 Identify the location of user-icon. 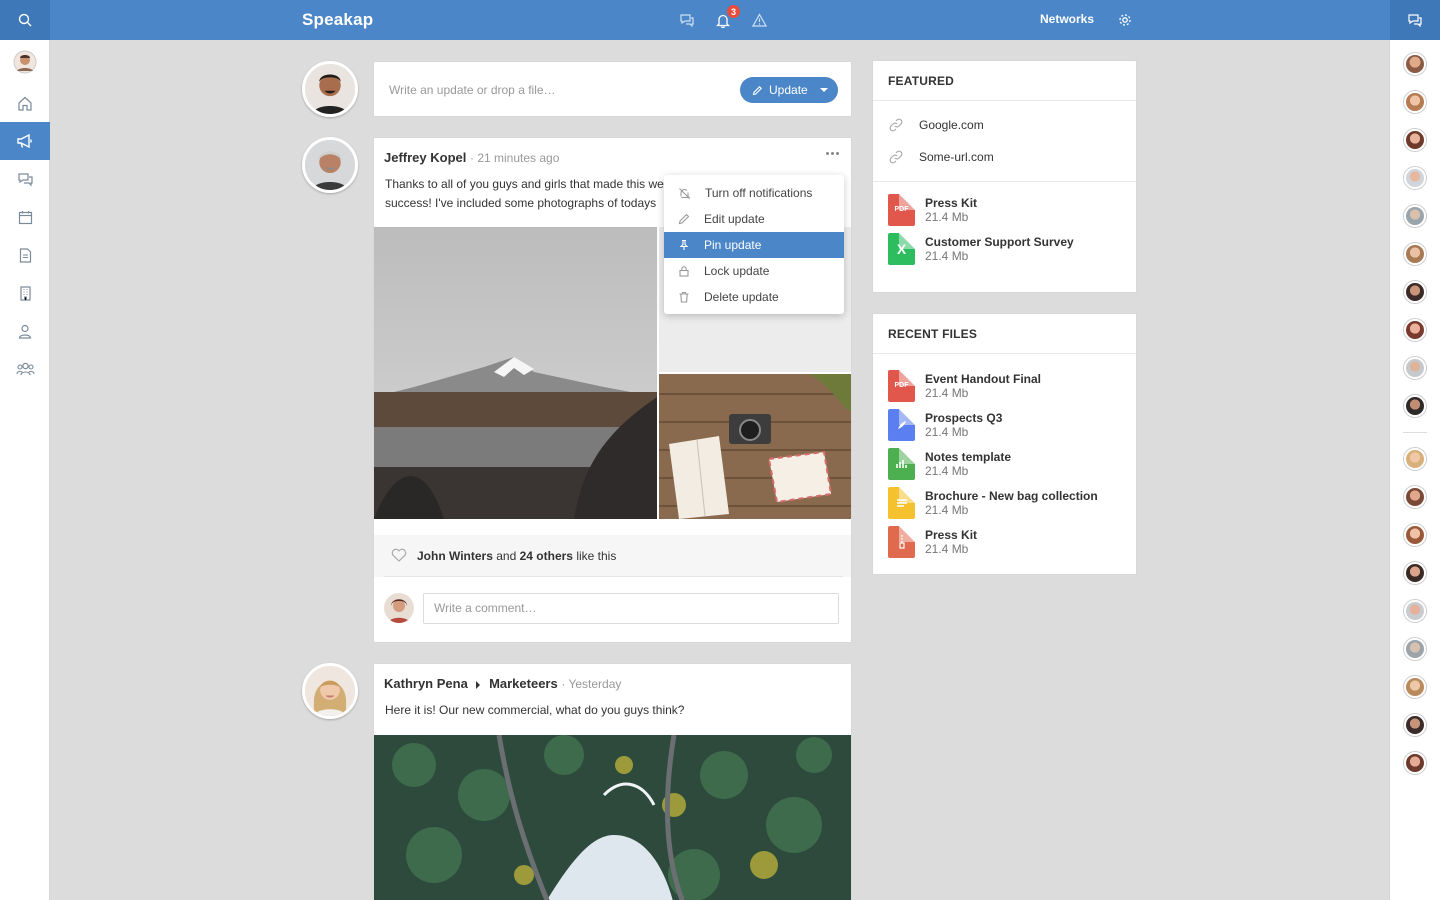
(25, 331).